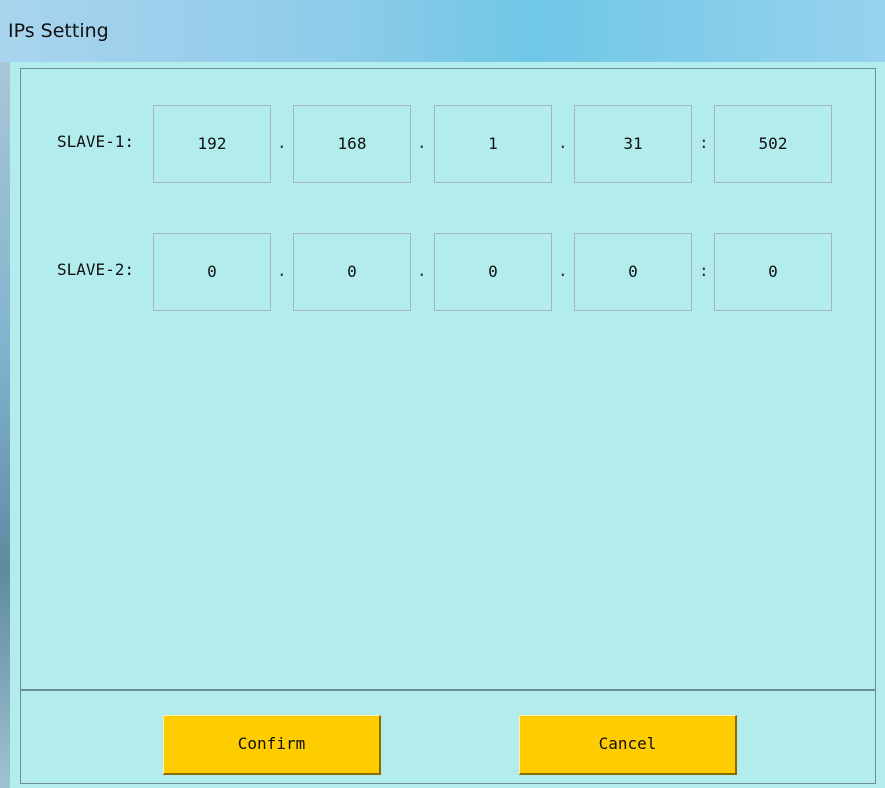 This screenshot has width=885, height=788. Describe the element at coordinates (493, 272) in the screenshot. I see `slave-2-octet-3-field: 0` at that location.